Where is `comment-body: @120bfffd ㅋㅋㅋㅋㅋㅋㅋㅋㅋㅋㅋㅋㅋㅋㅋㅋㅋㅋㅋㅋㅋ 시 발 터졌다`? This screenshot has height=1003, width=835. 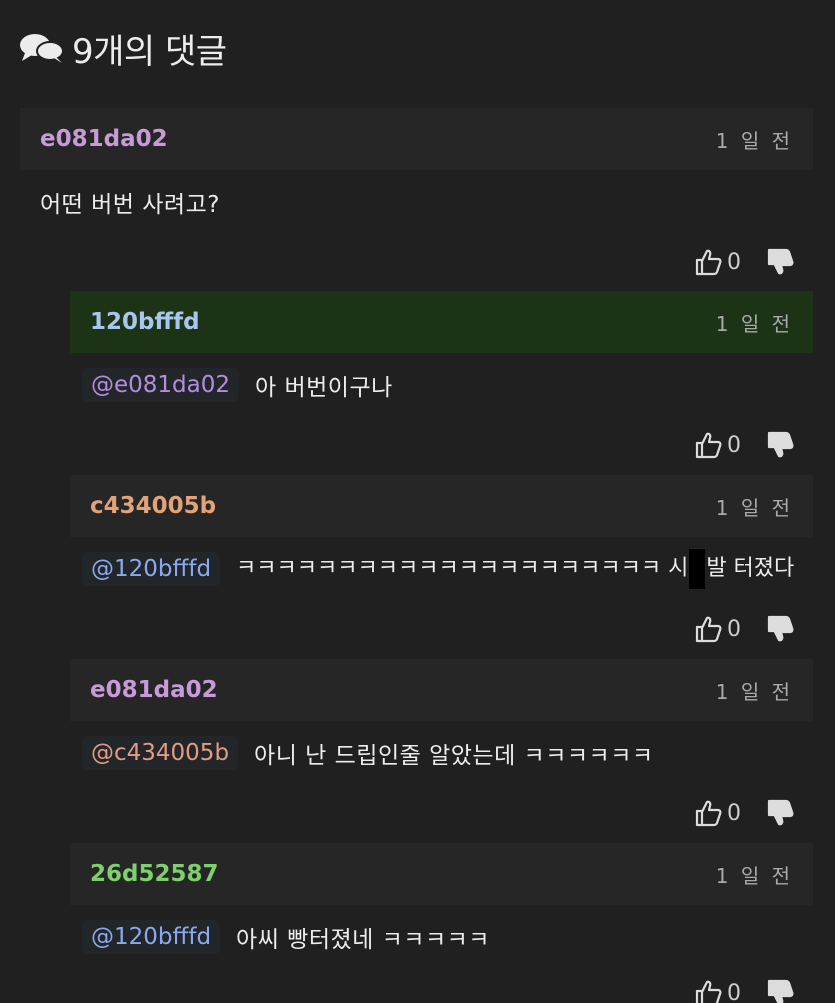 comment-body: @120bfffd ㅋㅋㅋㅋㅋㅋㅋㅋㅋㅋㅋㅋㅋㅋㅋㅋㅋㅋㅋㅋㅋ 시 발 터졌다 is located at coordinates (441, 569).